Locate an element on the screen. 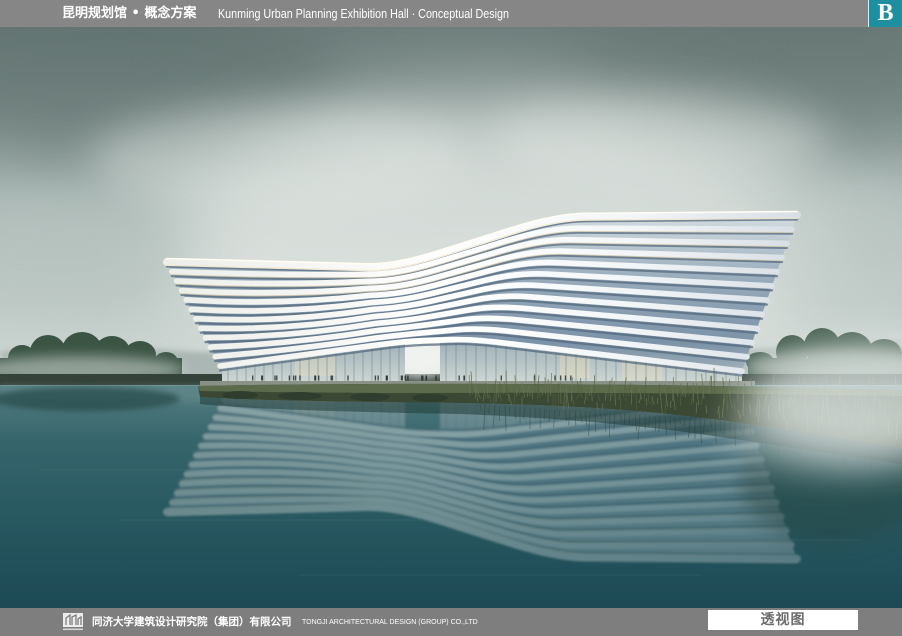 Image resolution: width=902 pixels, height=636 pixels. reed is located at coordinates (504, 388).